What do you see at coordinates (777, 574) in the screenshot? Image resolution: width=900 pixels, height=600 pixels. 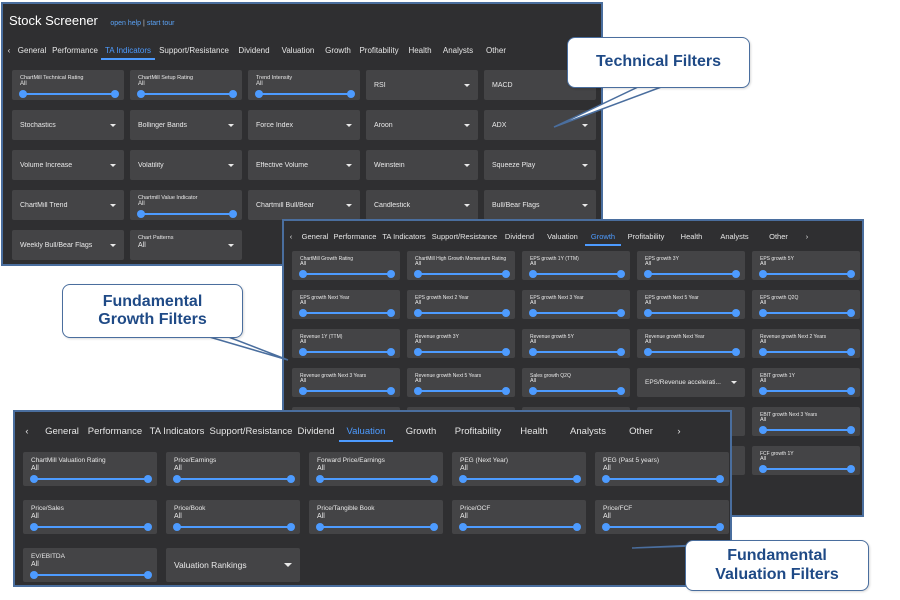 I see `callout-line: Valuation Filters` at bounding box center [777, 574].